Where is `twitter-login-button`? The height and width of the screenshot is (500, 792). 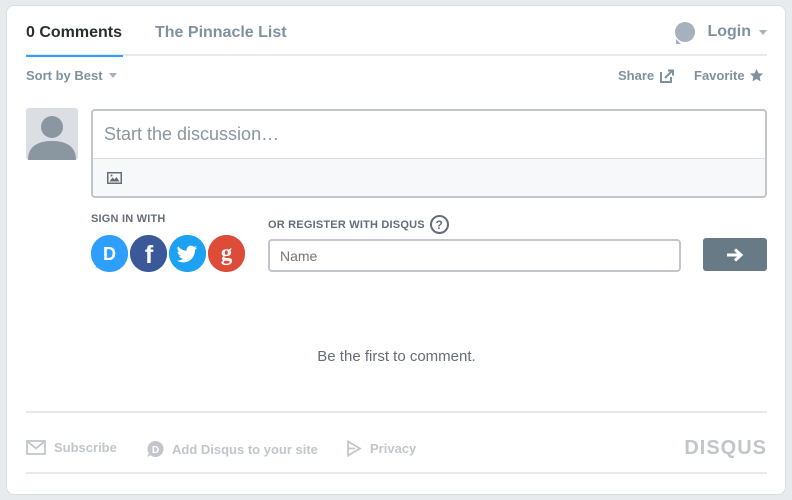 twitter-login-button is located at coordinates (187, 253).